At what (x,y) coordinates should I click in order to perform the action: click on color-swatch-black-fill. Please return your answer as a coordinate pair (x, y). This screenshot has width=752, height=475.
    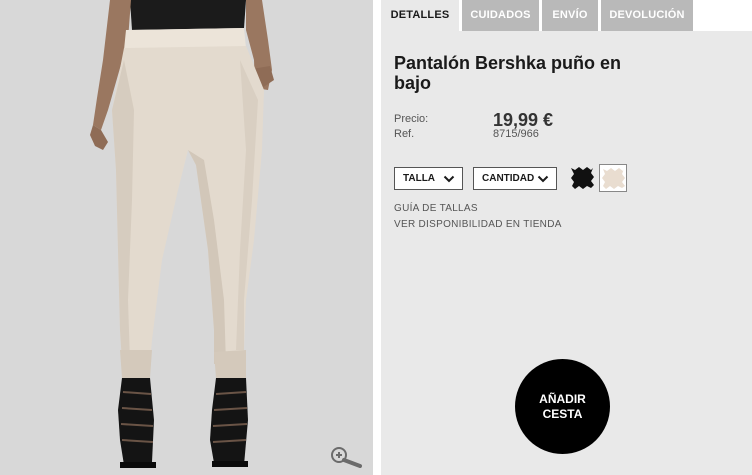
    Looking at the image, I should click on (582, 178).